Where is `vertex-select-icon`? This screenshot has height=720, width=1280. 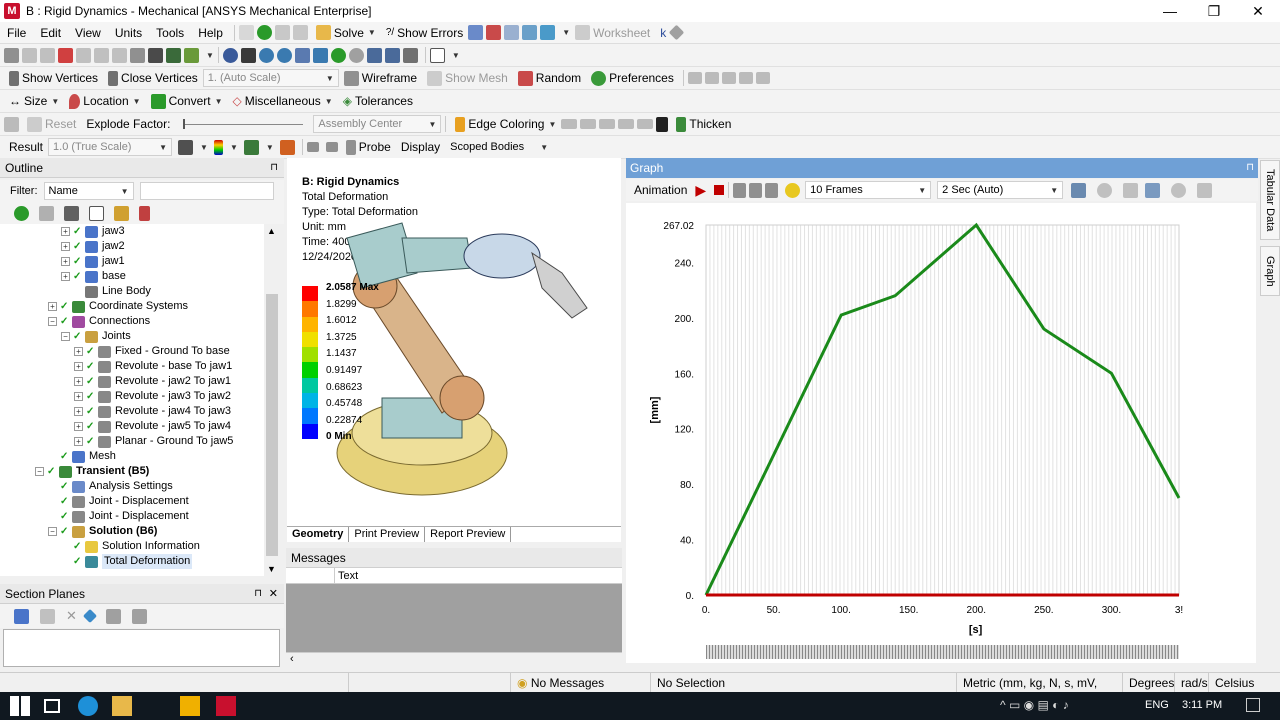
vertex-select-icon is located at coordinates (83, 55).